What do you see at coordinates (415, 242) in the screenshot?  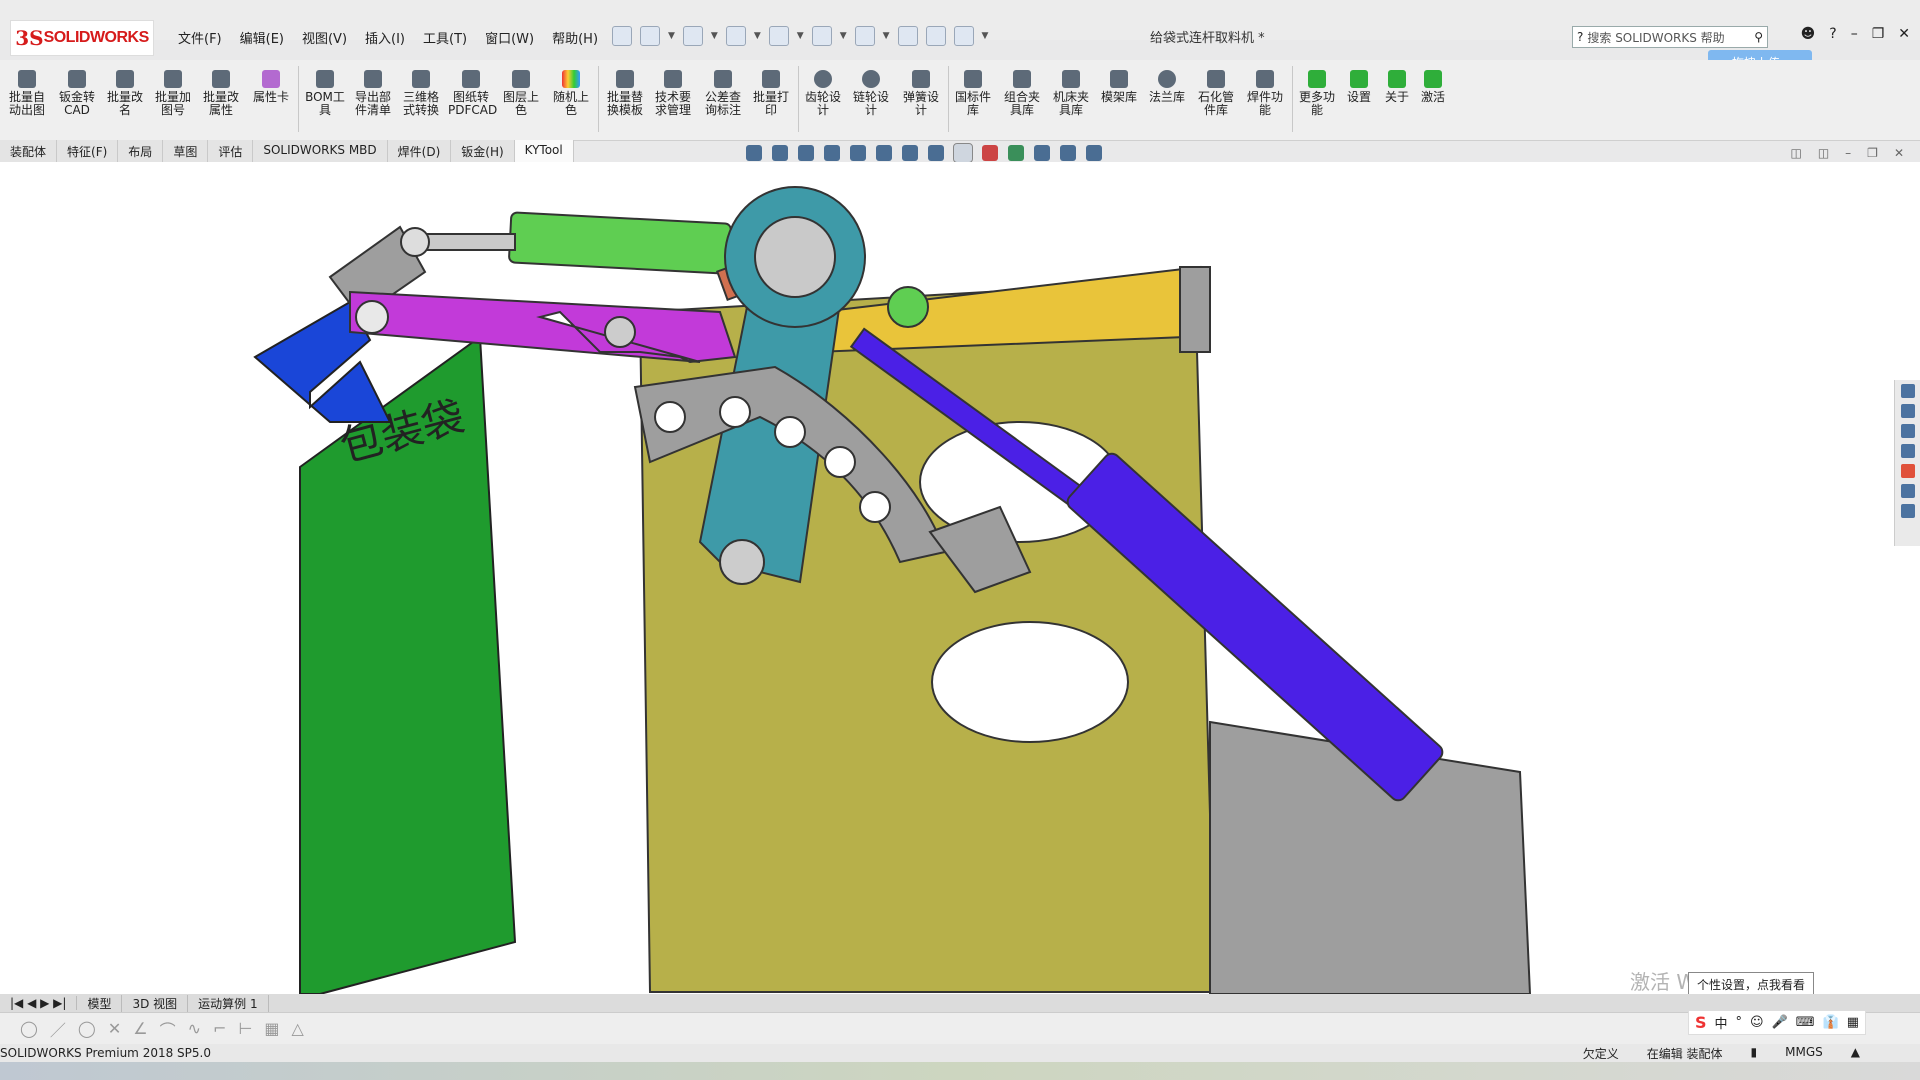 I see `rod-end-eye` at bounding box center [415, 242].